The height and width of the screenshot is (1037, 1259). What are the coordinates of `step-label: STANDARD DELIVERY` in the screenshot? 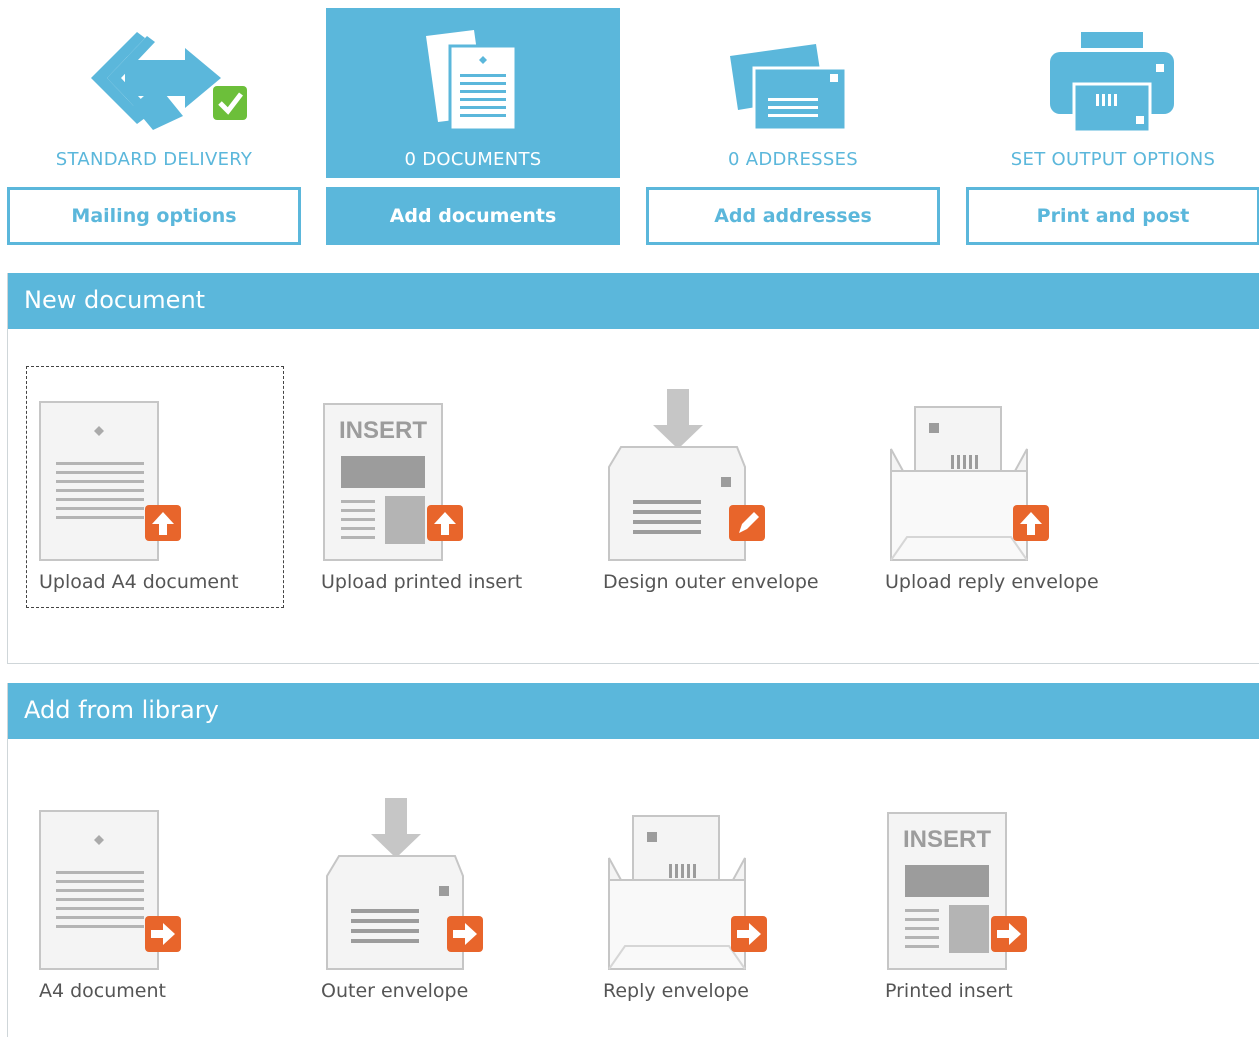 It's located at (154, 159).